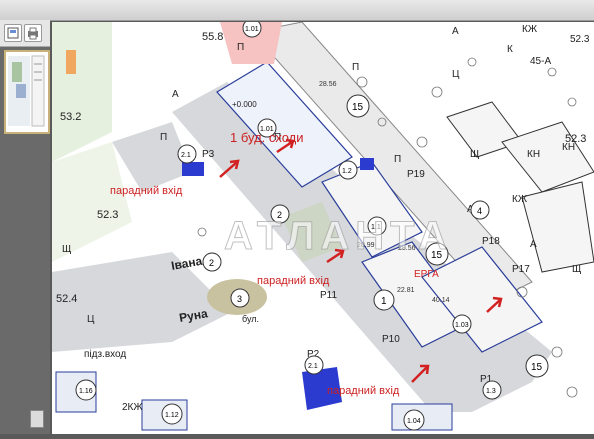  I want to click on svg-text: бул., so click(250, 319).